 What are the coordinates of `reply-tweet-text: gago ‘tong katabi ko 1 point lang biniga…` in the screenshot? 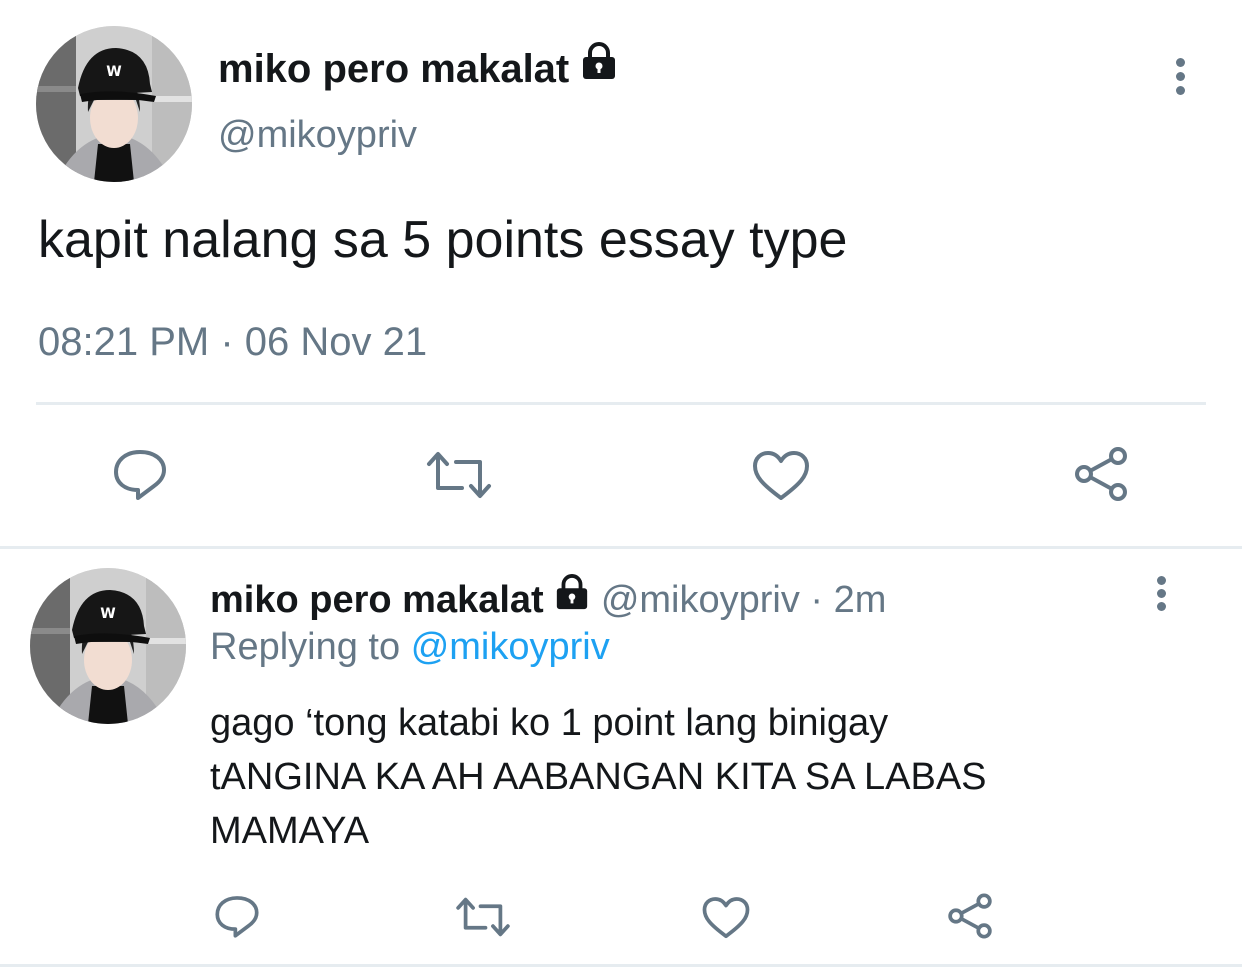 It's located at (598, 777).